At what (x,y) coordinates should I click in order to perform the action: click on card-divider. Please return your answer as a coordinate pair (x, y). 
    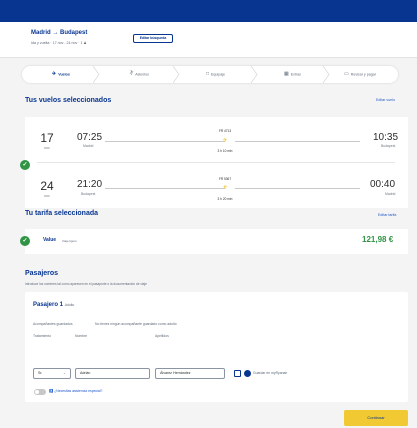
    Looking at the image, I should click on (216, 162).